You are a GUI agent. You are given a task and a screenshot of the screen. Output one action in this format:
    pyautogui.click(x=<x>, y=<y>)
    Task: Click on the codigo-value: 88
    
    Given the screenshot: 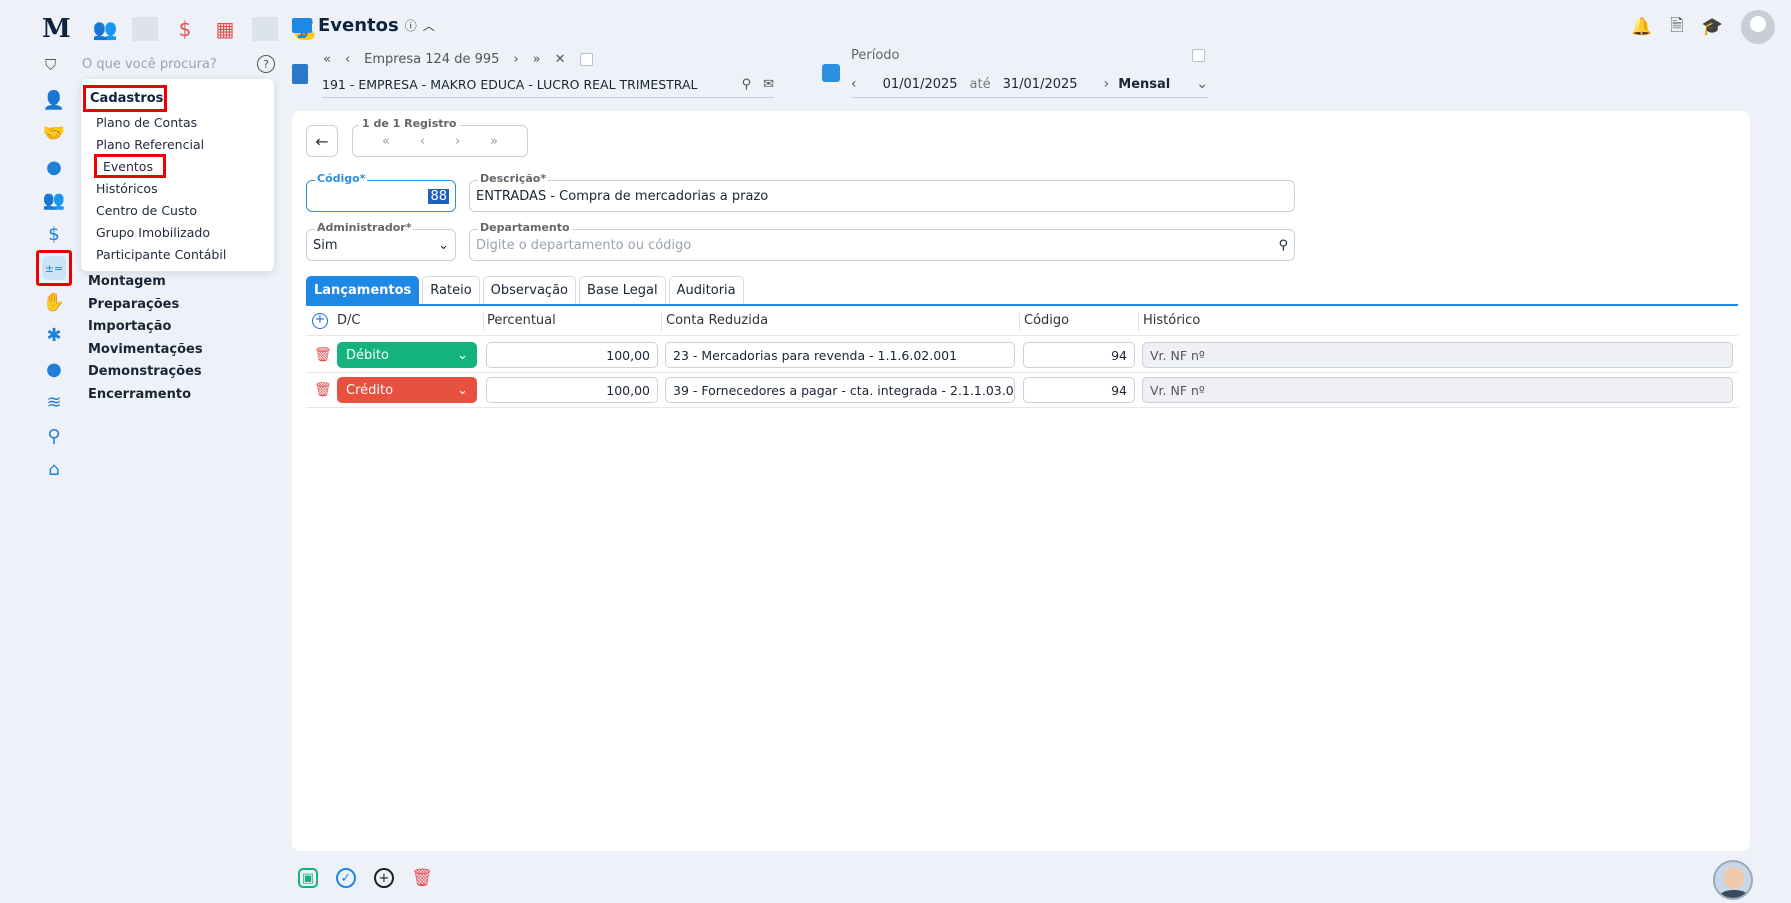 What is the action you would take?
    pyautogui.click(x=438, y=196)
    